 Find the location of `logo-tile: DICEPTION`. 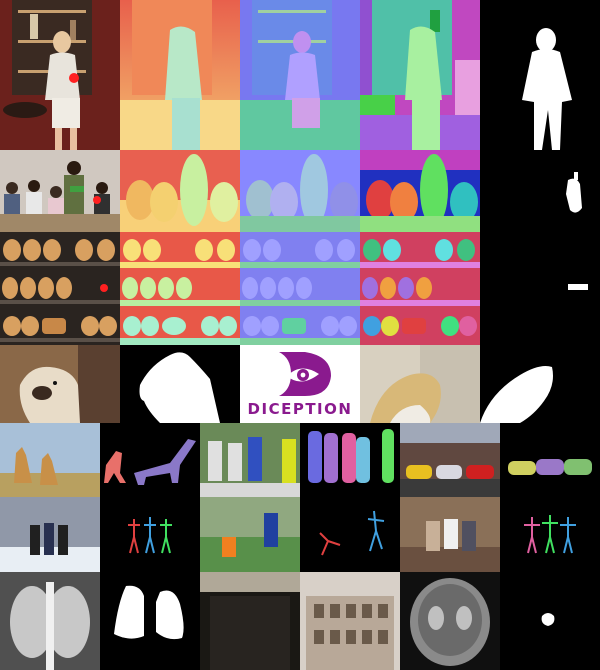

logo-tile: DICEPTION is located at coordinates (300, 384).